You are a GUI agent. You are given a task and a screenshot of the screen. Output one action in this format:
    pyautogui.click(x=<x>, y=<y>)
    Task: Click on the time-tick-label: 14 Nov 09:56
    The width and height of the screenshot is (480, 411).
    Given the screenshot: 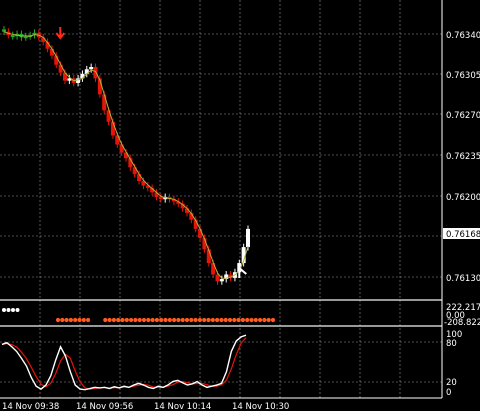 What is the action you would take?
    pyautogui.click(x=104, y=406)
    